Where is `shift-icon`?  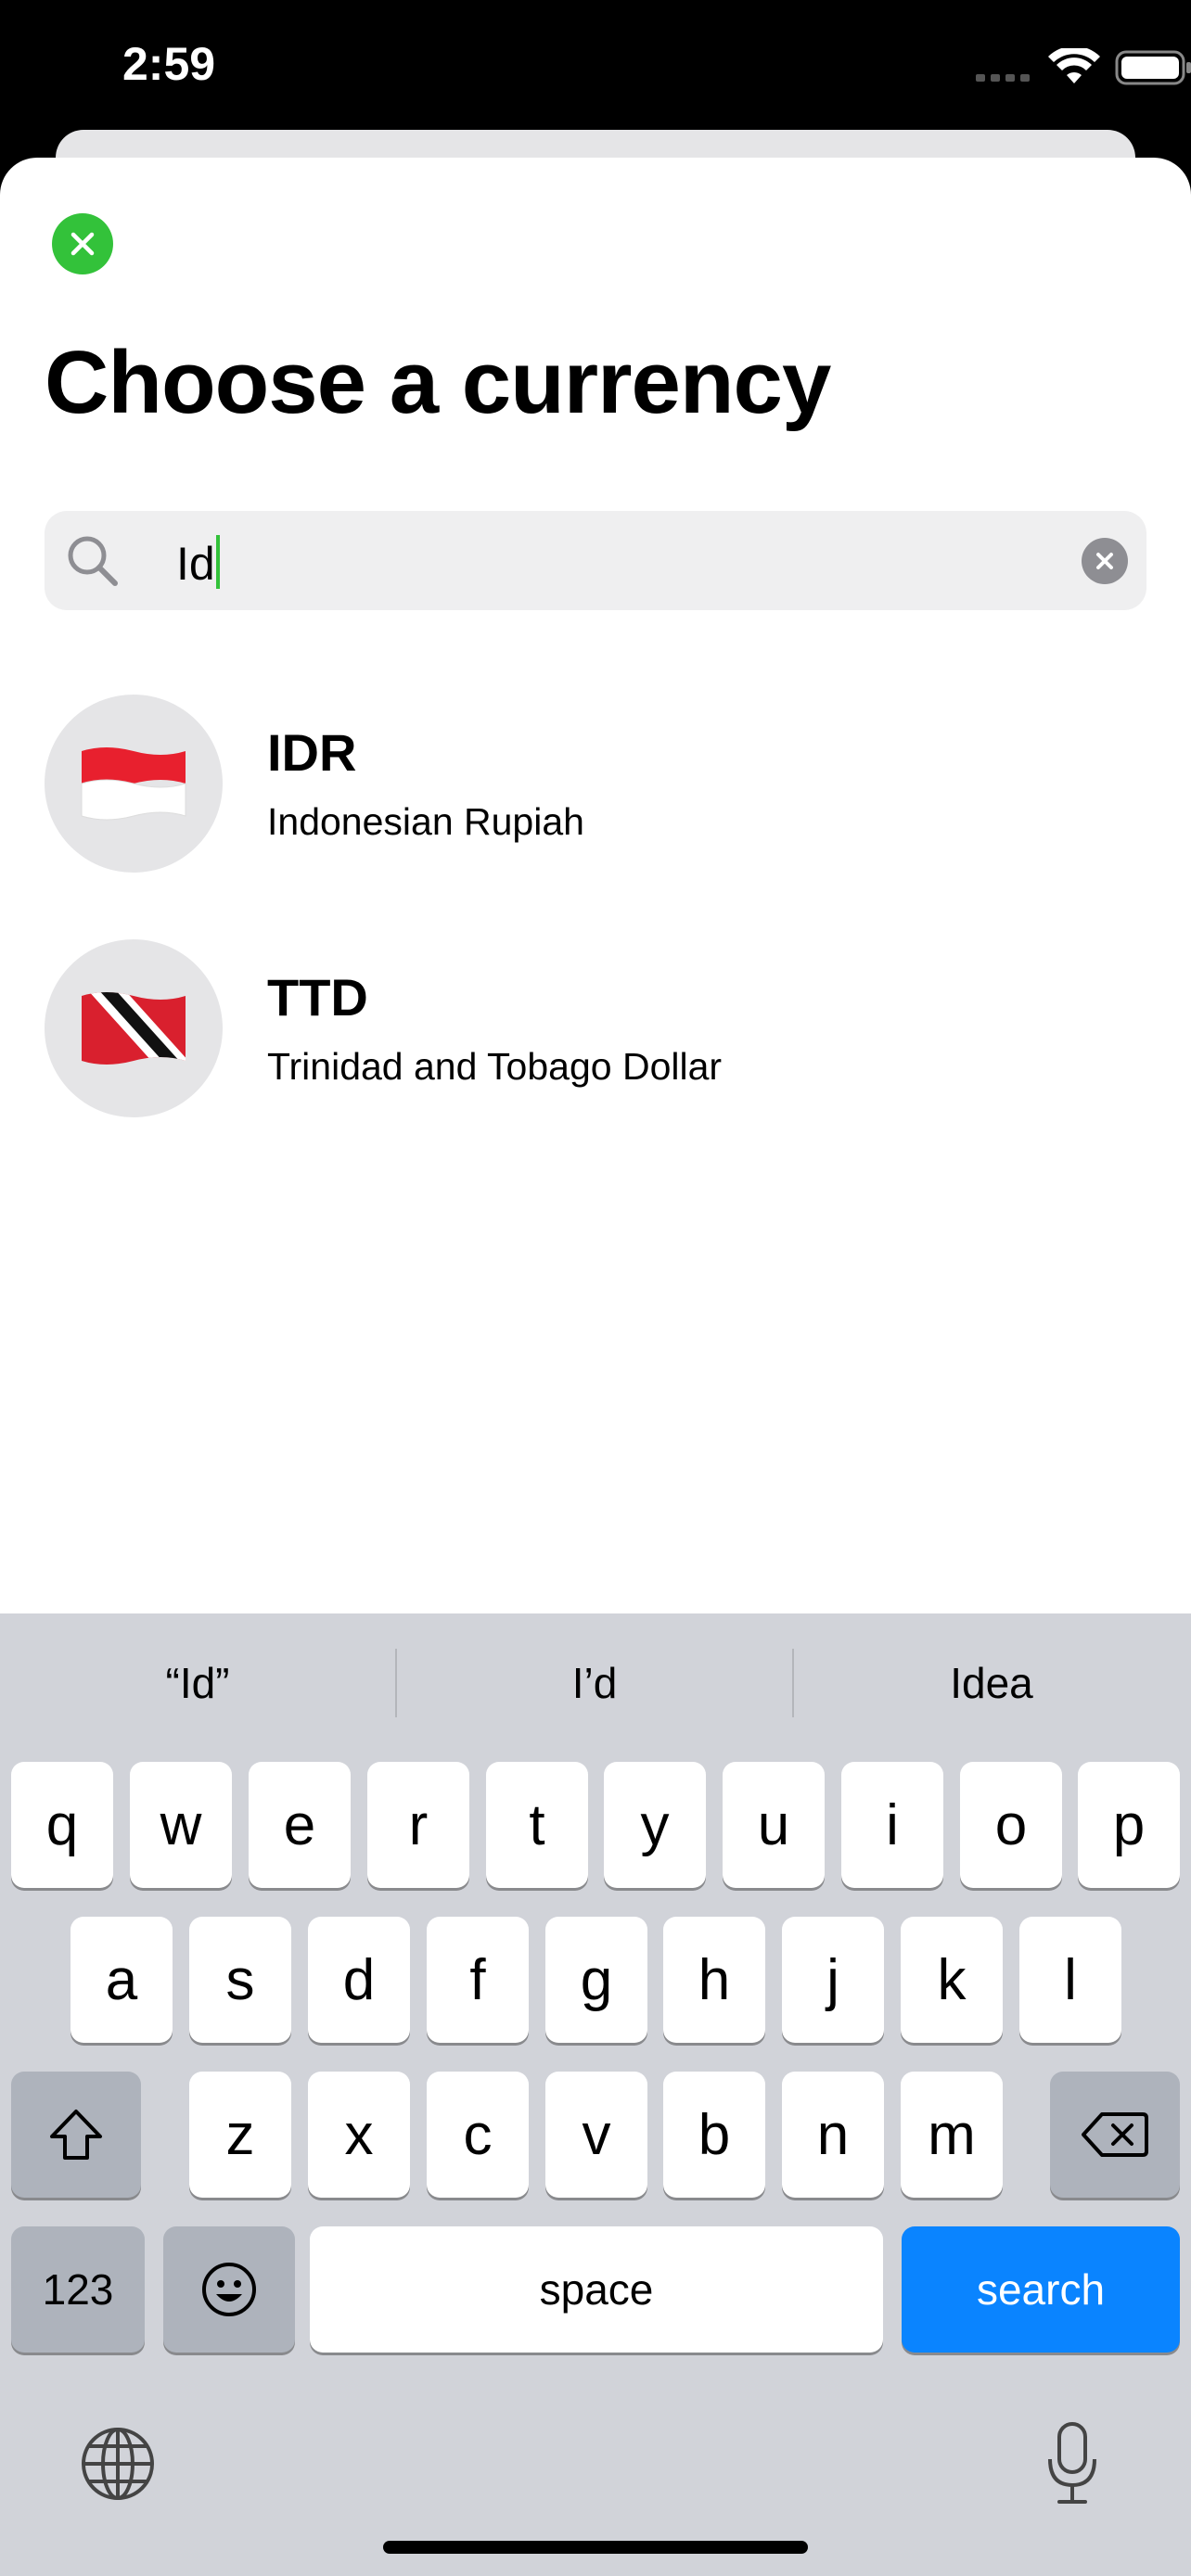 shift-icon is located at coordinates (76, 2135).